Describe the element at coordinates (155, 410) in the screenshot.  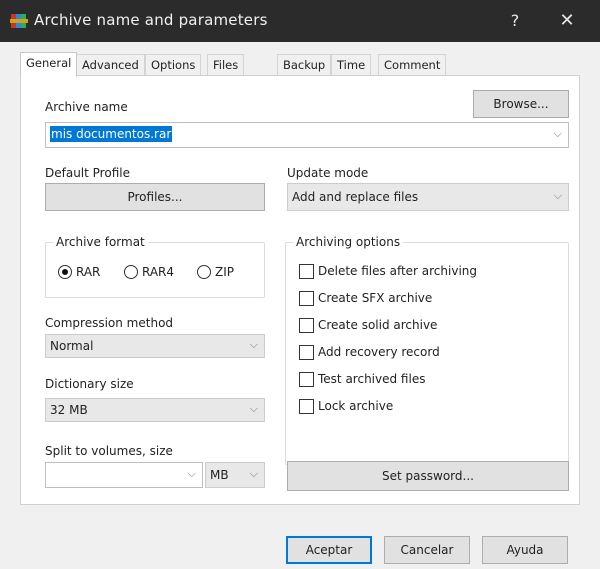
I see `dictionary-size-select: 32 MB ⌵` at that location.